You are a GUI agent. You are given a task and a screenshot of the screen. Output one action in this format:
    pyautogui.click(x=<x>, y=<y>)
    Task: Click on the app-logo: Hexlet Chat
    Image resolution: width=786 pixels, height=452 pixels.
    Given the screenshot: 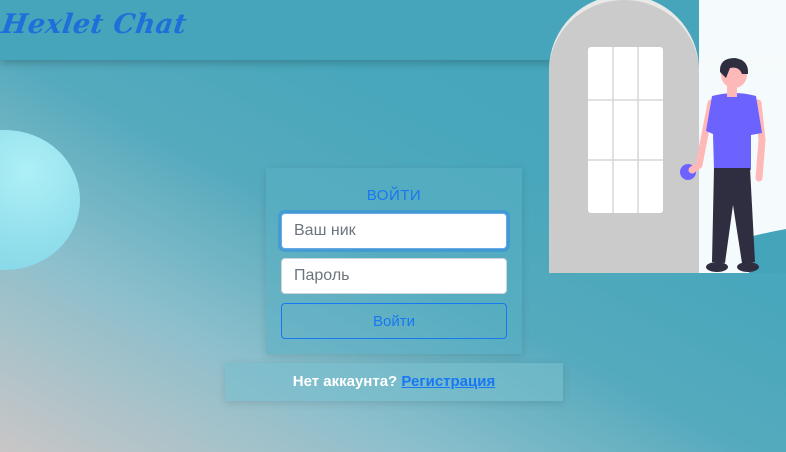 What is the action you would take?
    pyautogui.click(x=94, y=24)
    